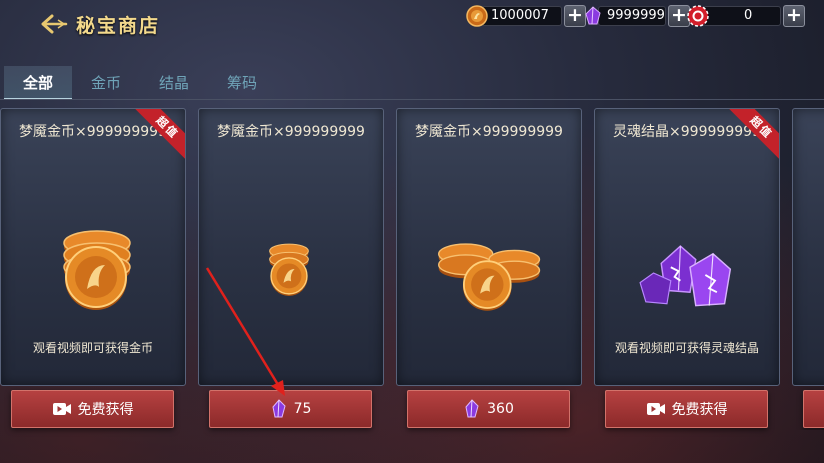 This screenshot has height=463, width=824. Describe the element at coordinates (302, 409) in the screenshot. I see `price-label: 75` at that location.